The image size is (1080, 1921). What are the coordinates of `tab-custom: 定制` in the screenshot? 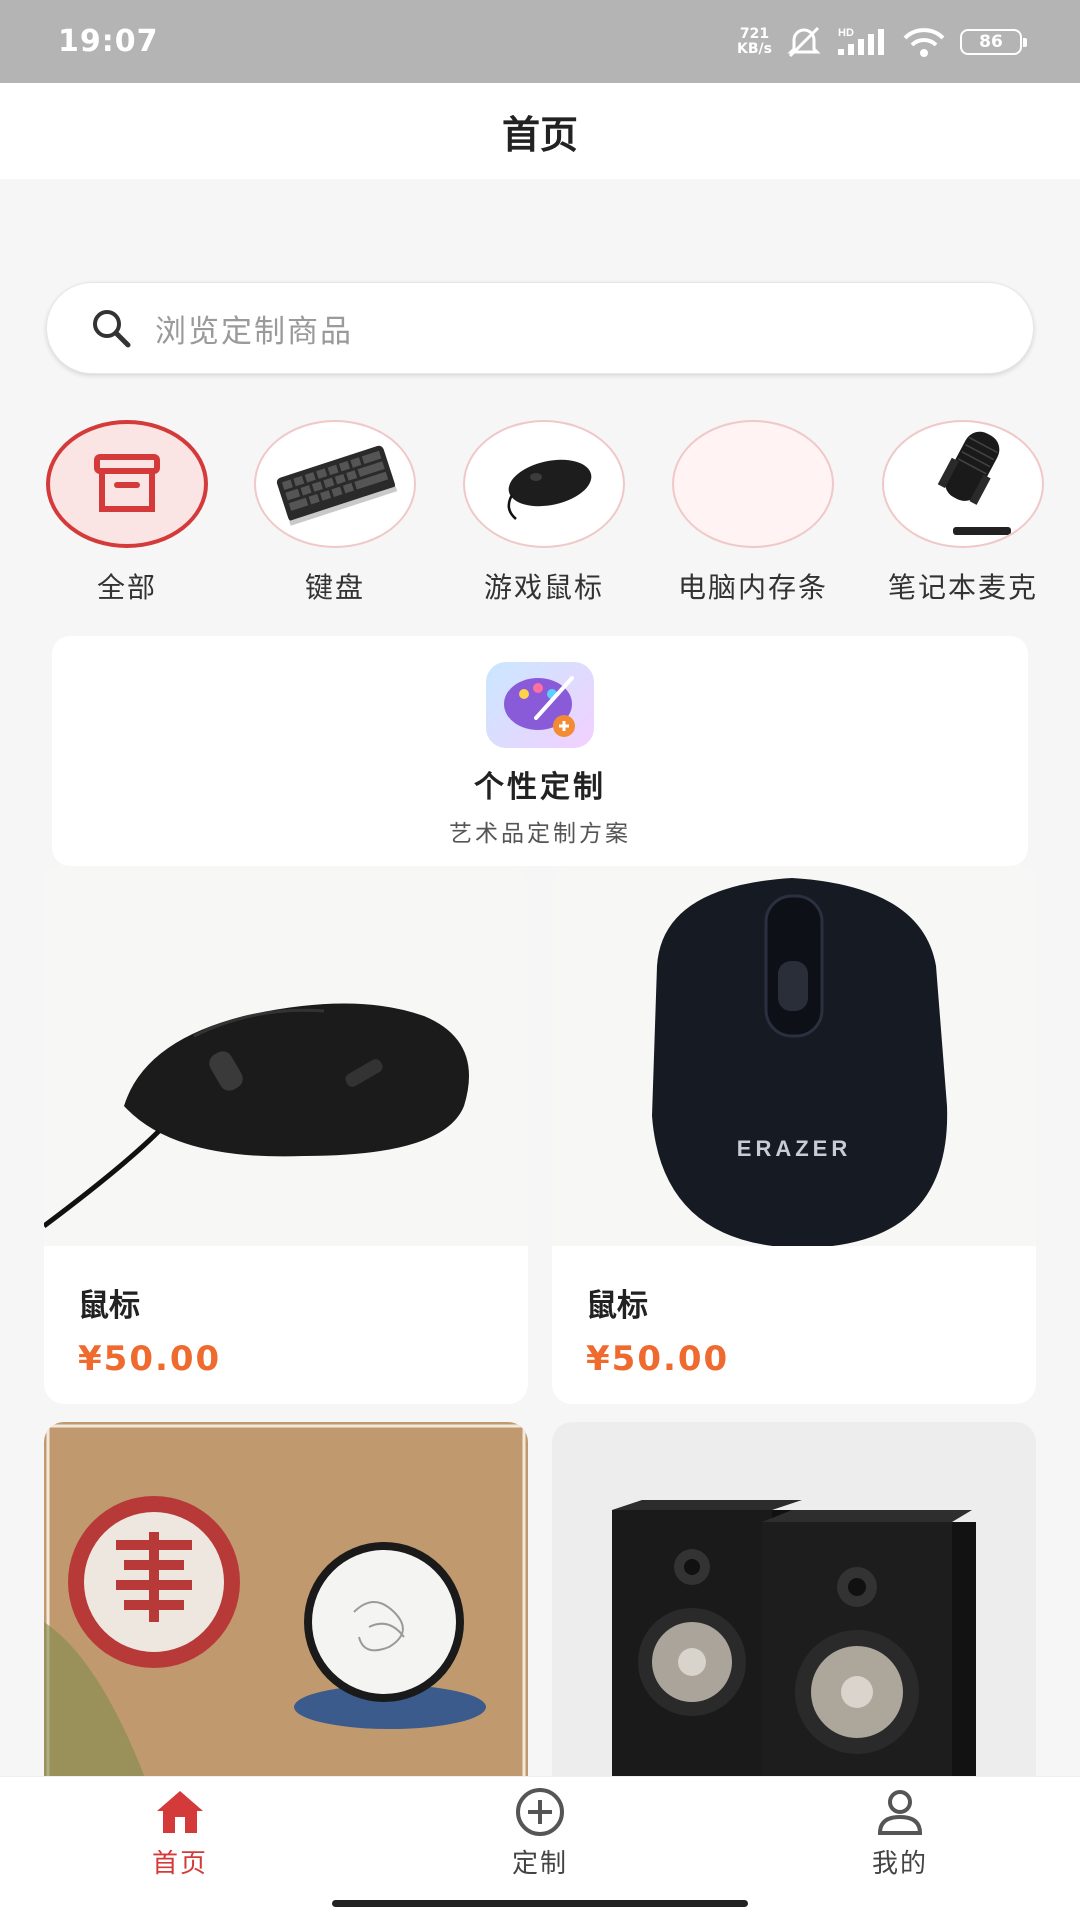 It's located at (540, 1833).